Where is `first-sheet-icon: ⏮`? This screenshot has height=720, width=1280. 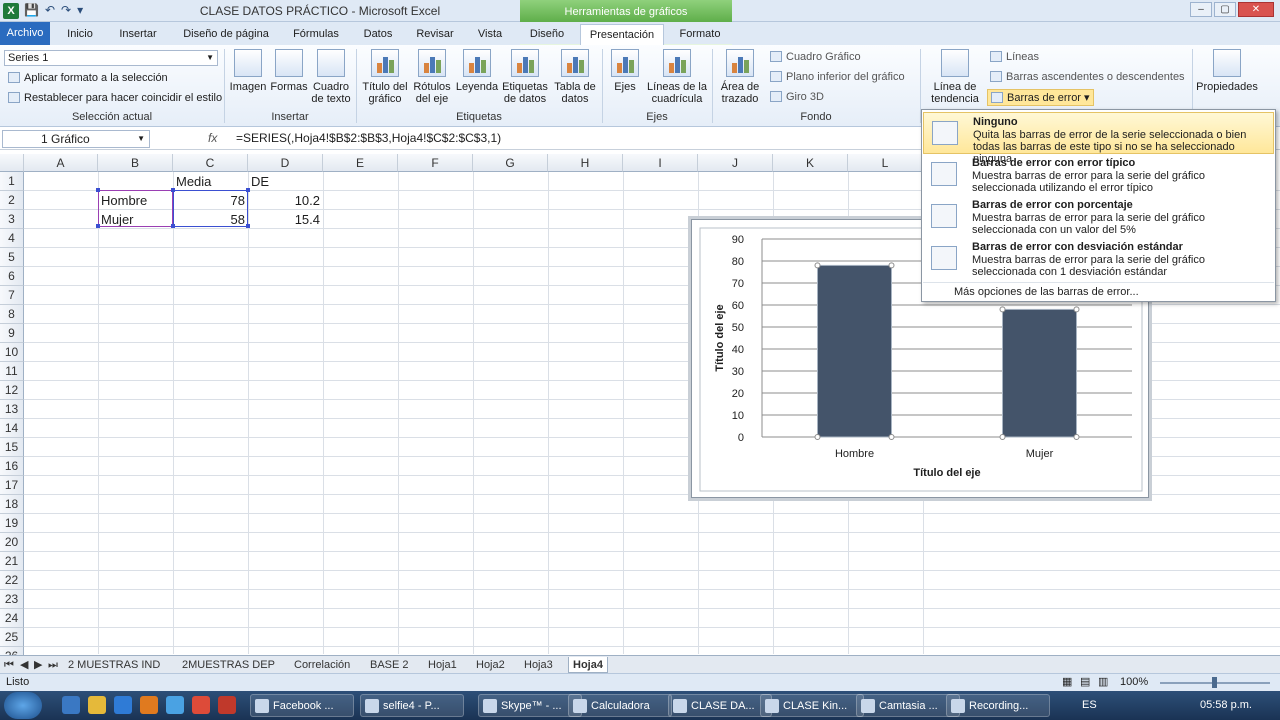 first-sheet-icon: ⏮ is located at coordinates (9, 665).